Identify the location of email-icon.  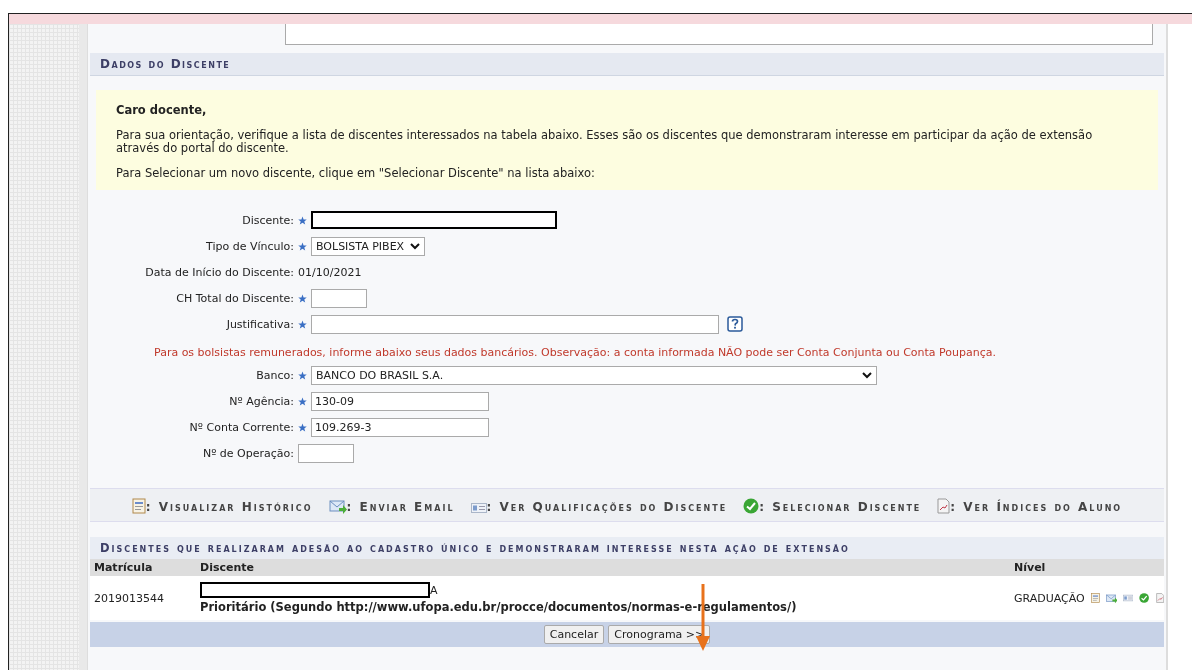
(337, 506).